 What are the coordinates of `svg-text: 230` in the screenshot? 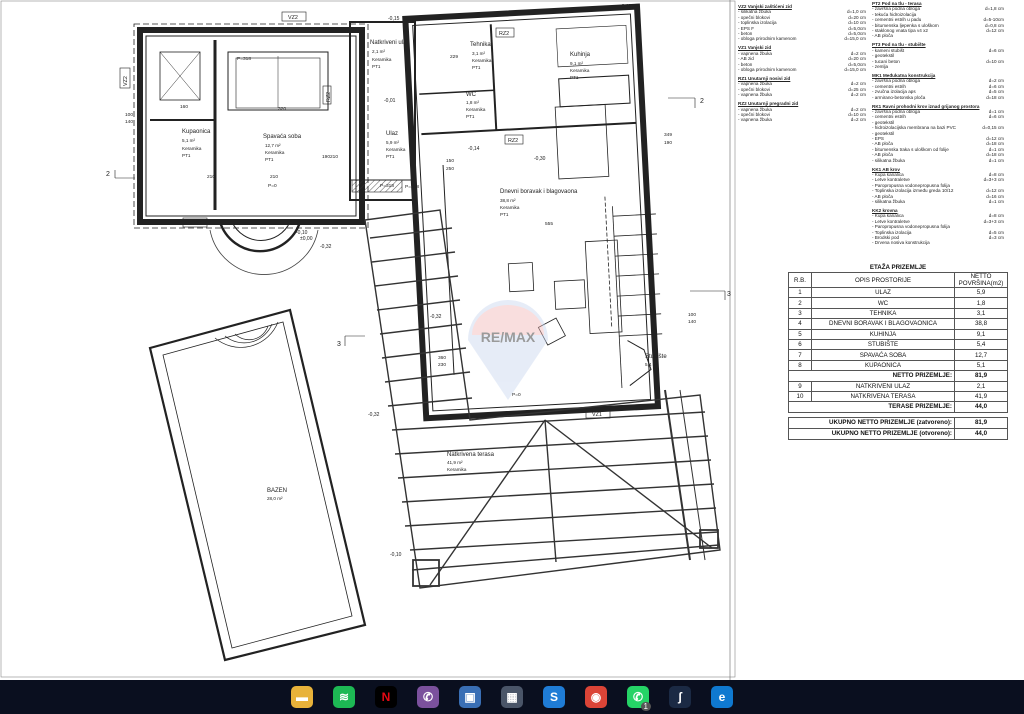 It's located at (442, 365).